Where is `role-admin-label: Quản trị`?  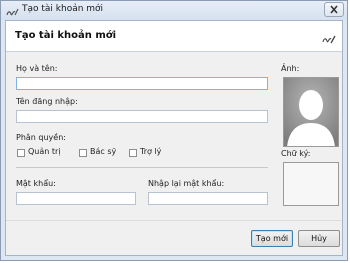 role-admin-label: Quản trị is located at coordinates (44, 151).